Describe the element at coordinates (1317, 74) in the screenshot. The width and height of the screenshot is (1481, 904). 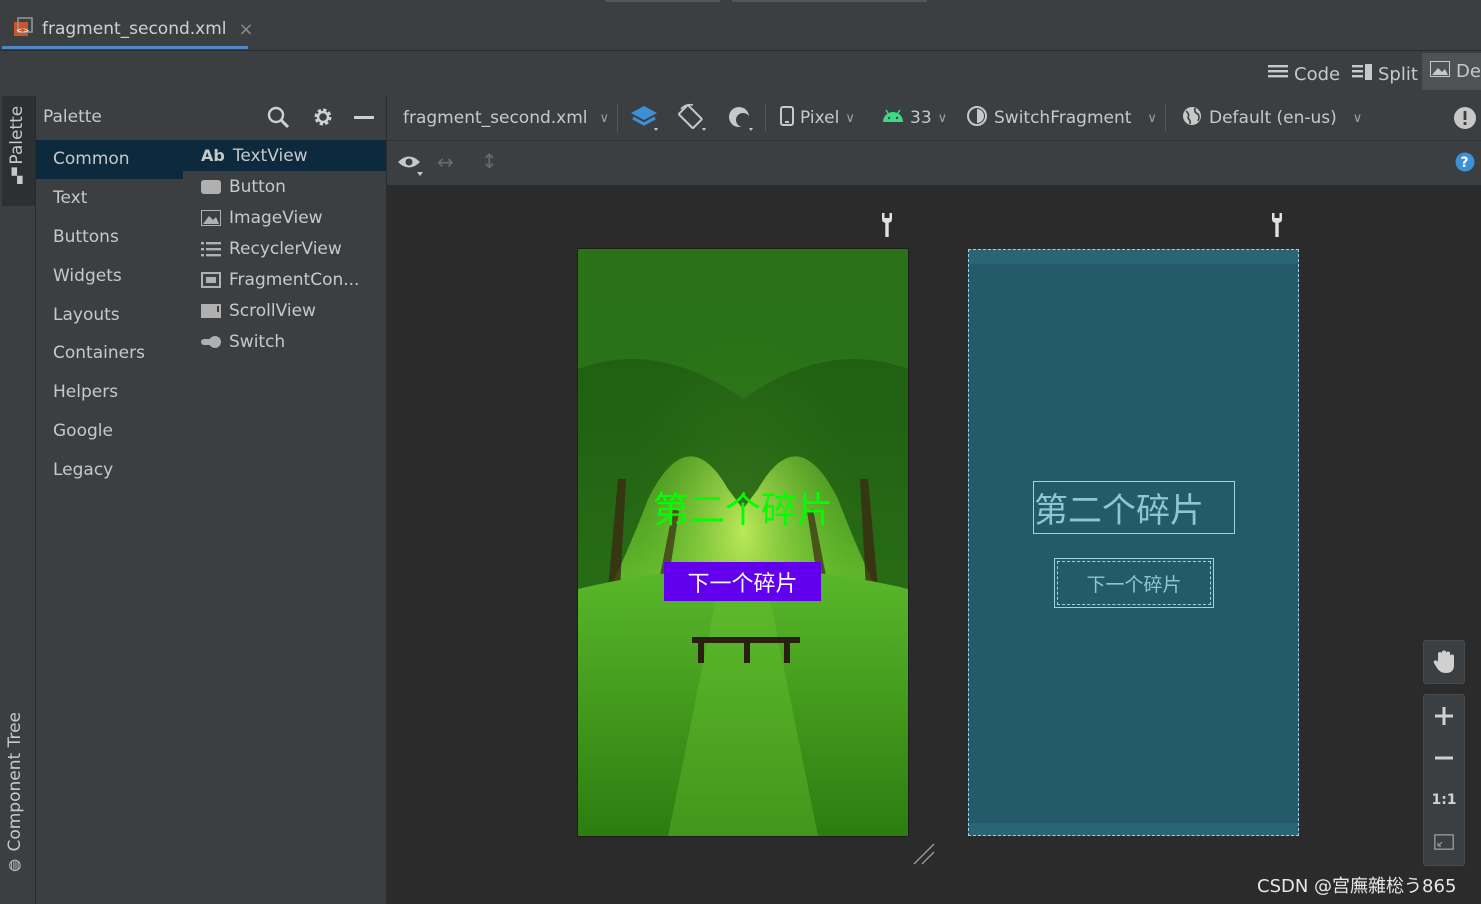
I see `code-view-label: Code` at that location.